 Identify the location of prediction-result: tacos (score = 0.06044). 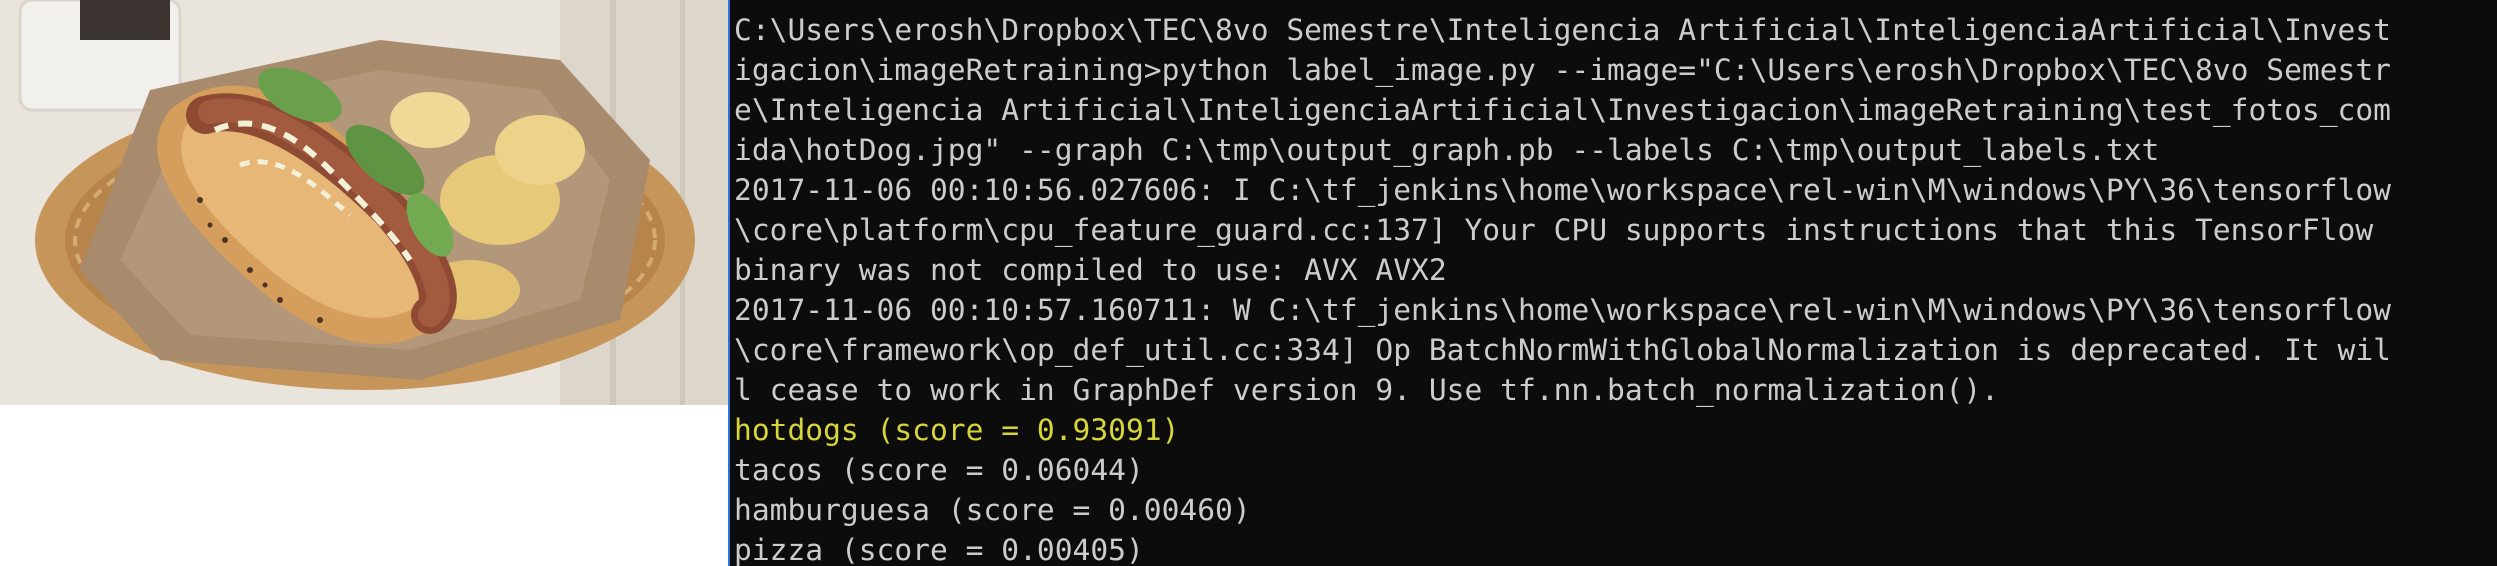
(939, 470).